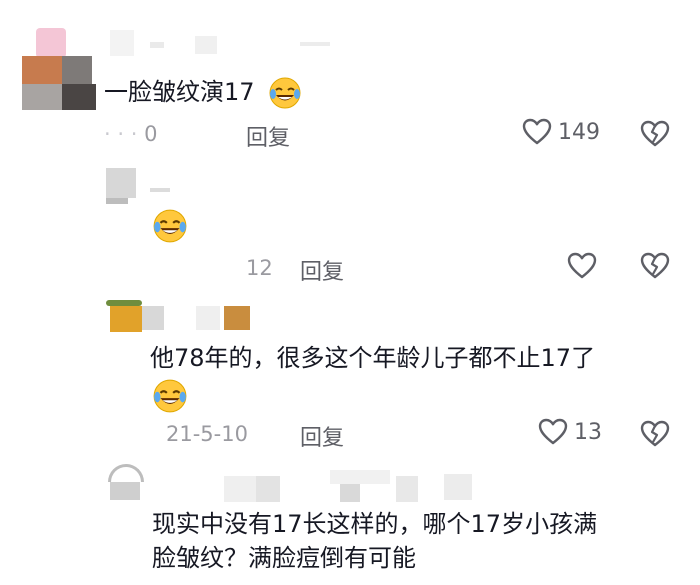  I want to click on like-button: 149, so click(561, 132).